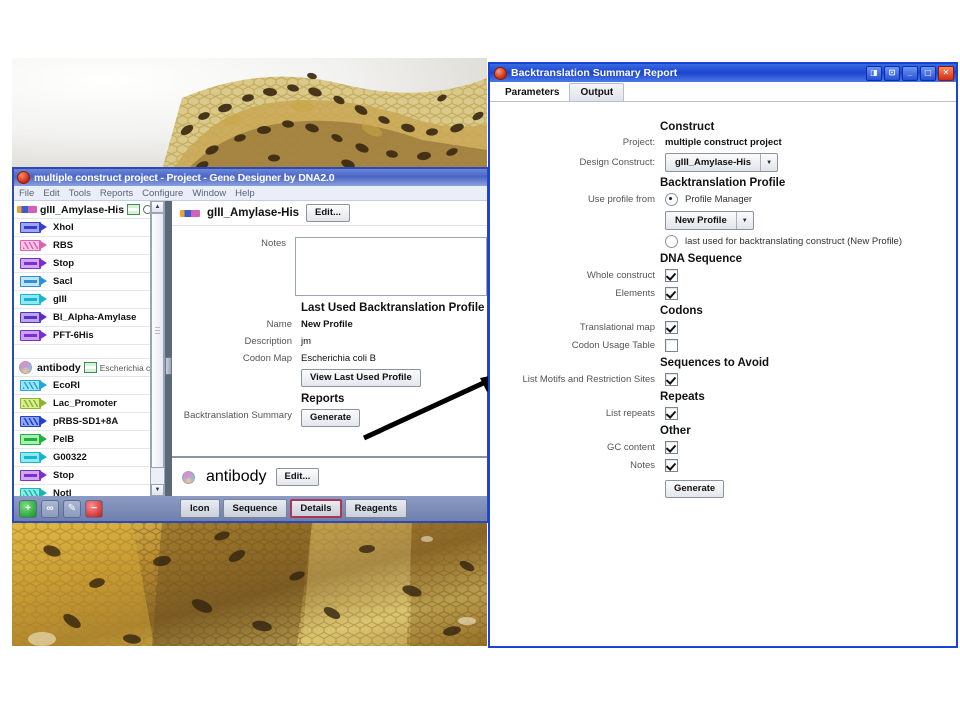  Describe the element at coordinates (188, 477) in the screenshot. I see `circular-plasmid-icon` at that location.